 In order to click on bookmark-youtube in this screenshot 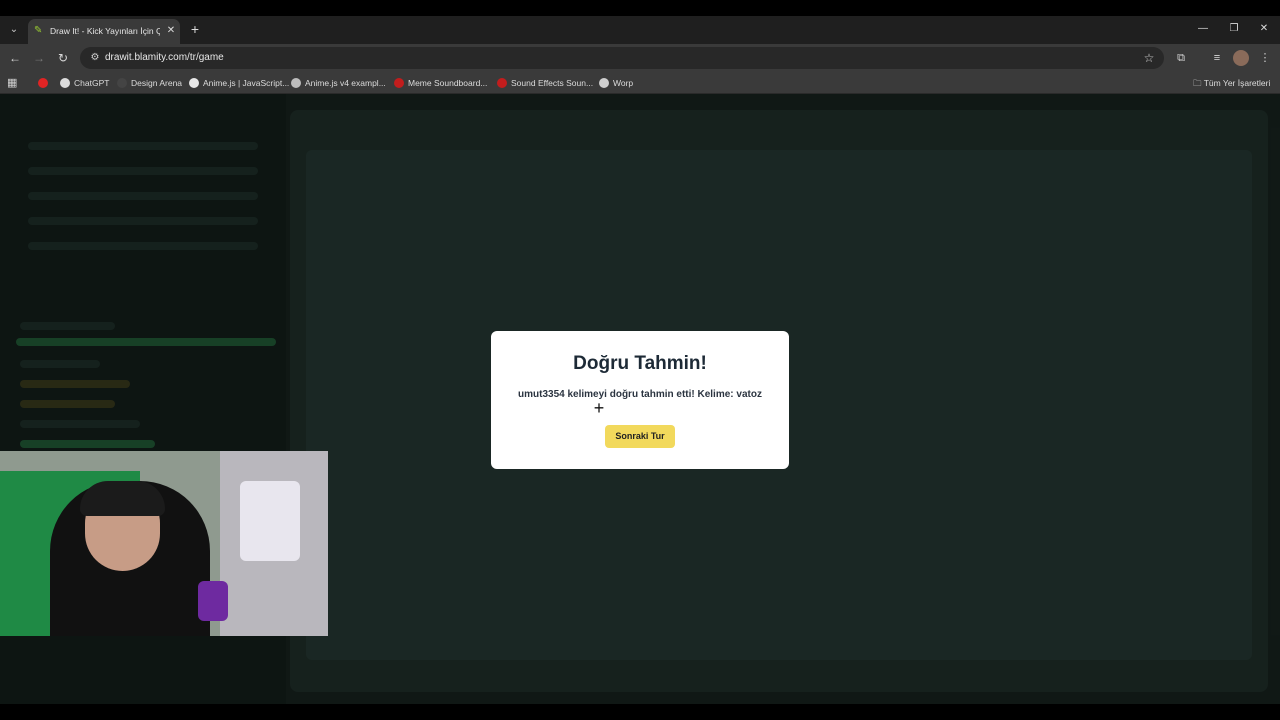, I will do `click(45, 83)`.